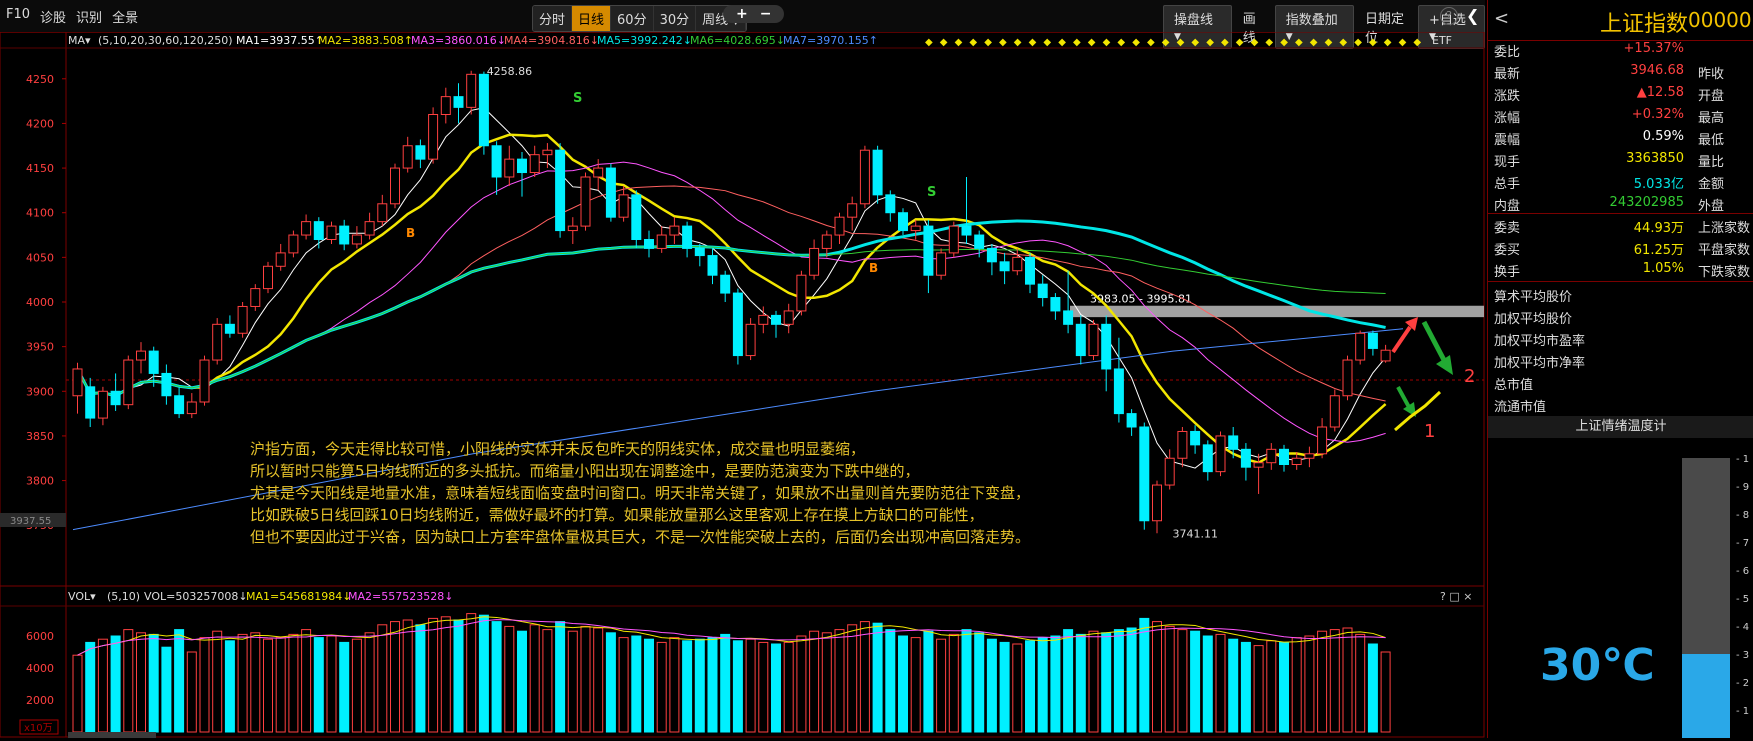 This screenshot has height=741, width=1753. I want to click on tab-intraday: 分时, so click(553, 18).